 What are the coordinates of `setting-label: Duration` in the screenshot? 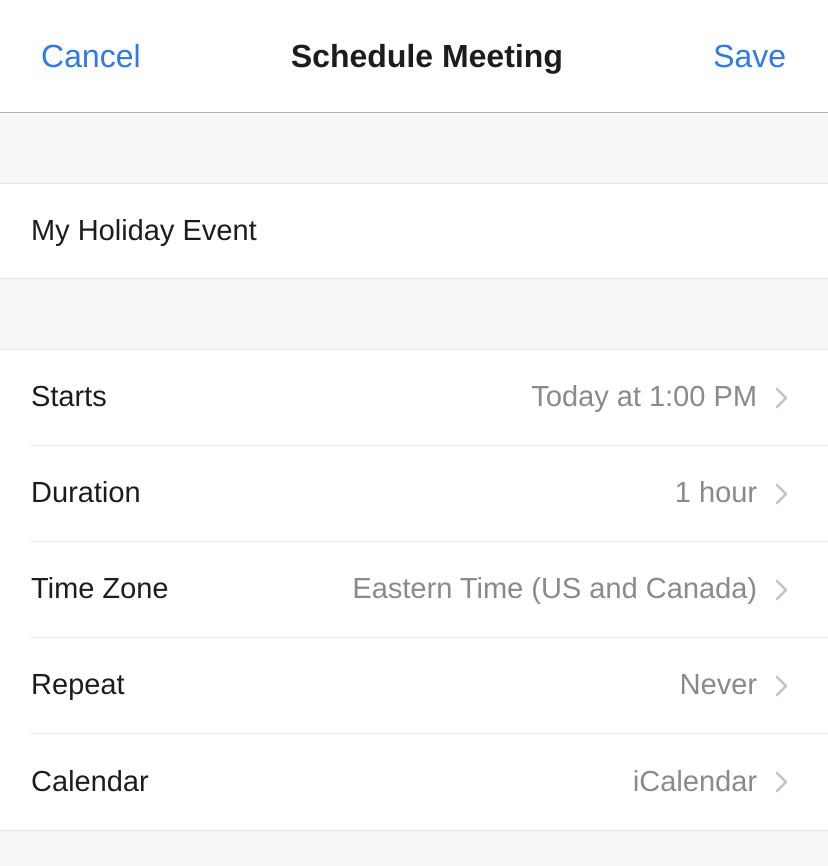 It's located at (86, 493).